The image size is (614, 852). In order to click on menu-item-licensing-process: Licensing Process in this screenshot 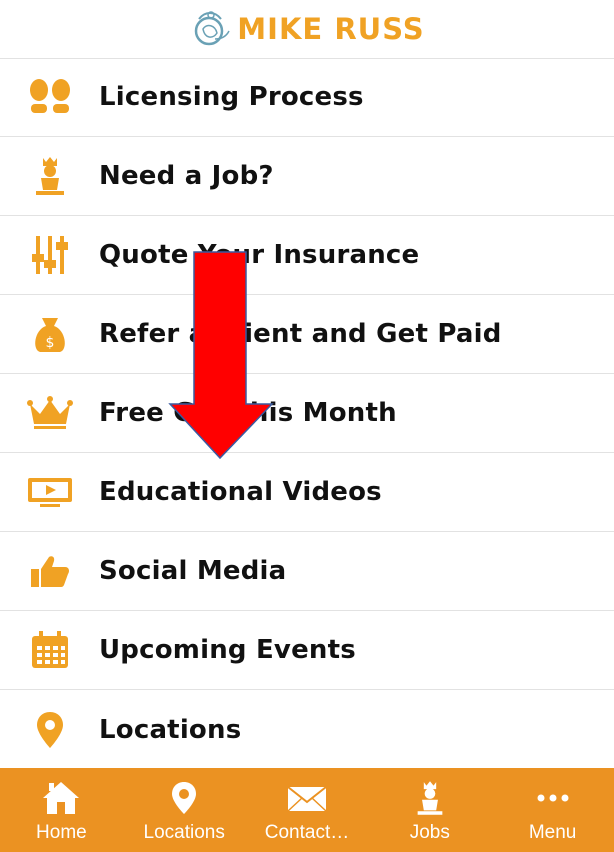, I will do `click(307, 97)`.